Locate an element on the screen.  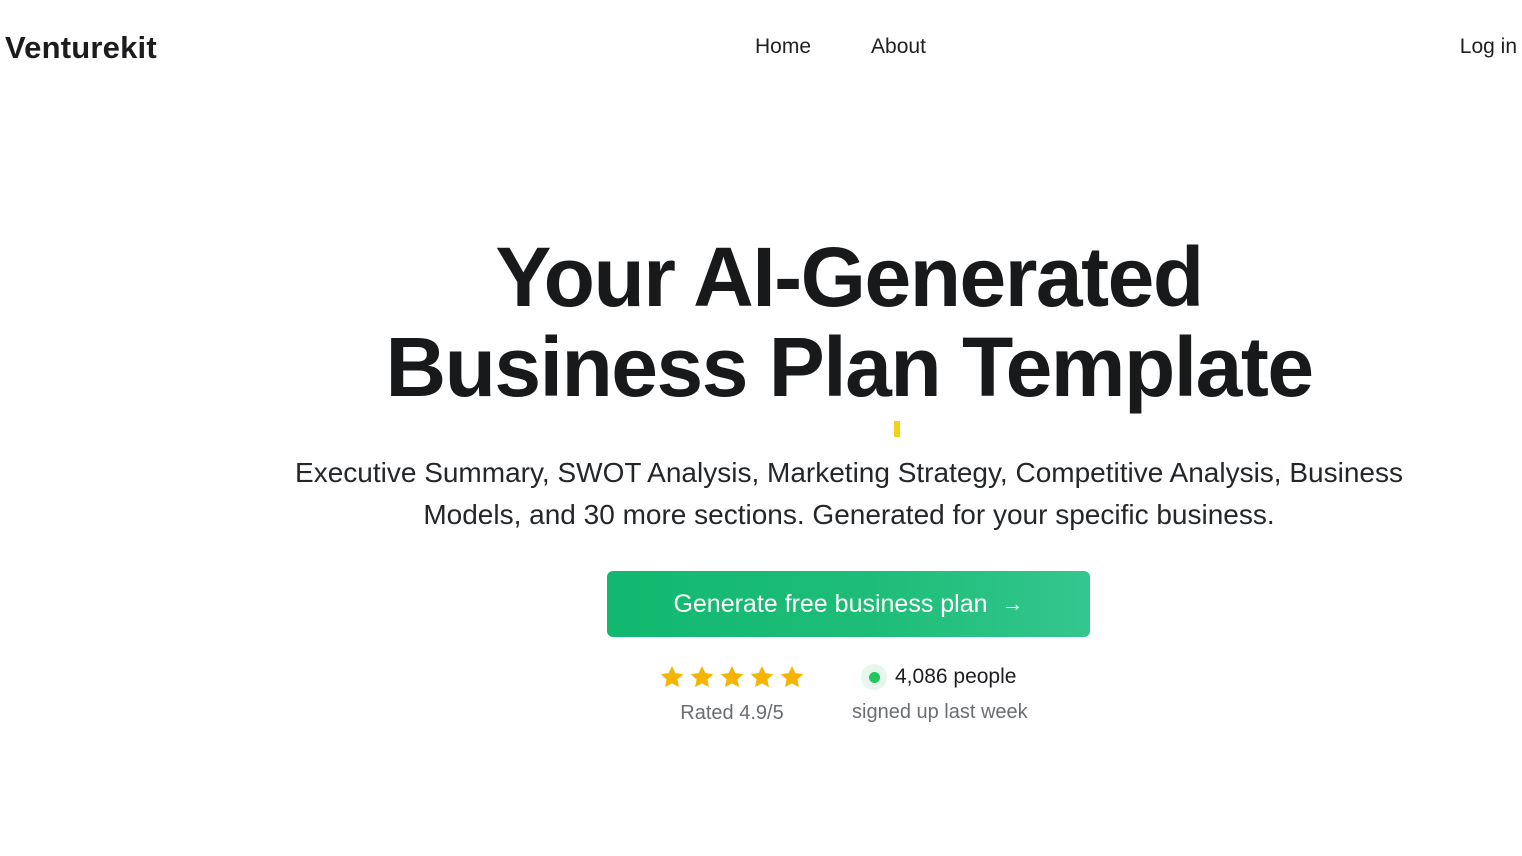
rating-text: Rated 4.9/5 is located at coordinates (732, 713).